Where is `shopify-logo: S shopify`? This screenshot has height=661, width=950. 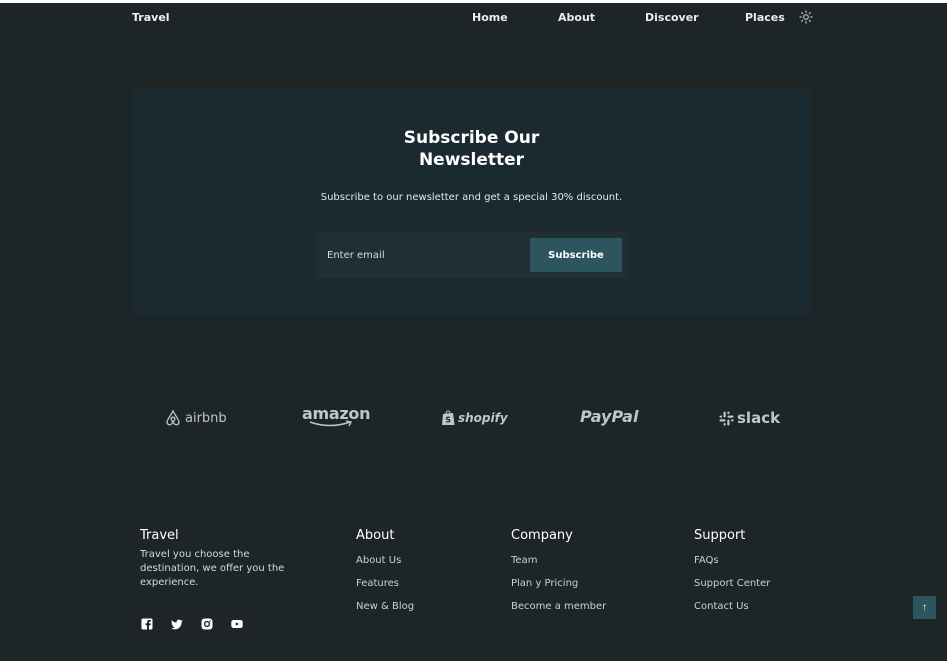 shopify-logo: S shopify is located at coordinates (474, 418).